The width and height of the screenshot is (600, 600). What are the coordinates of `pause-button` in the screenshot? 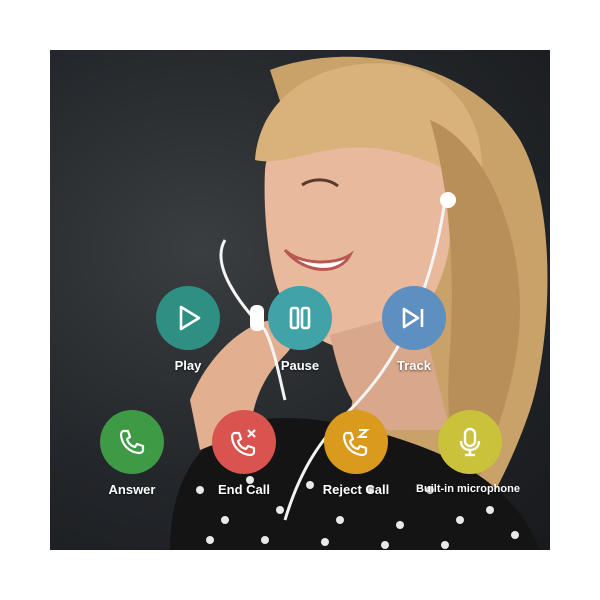 It's located at (300, 318).